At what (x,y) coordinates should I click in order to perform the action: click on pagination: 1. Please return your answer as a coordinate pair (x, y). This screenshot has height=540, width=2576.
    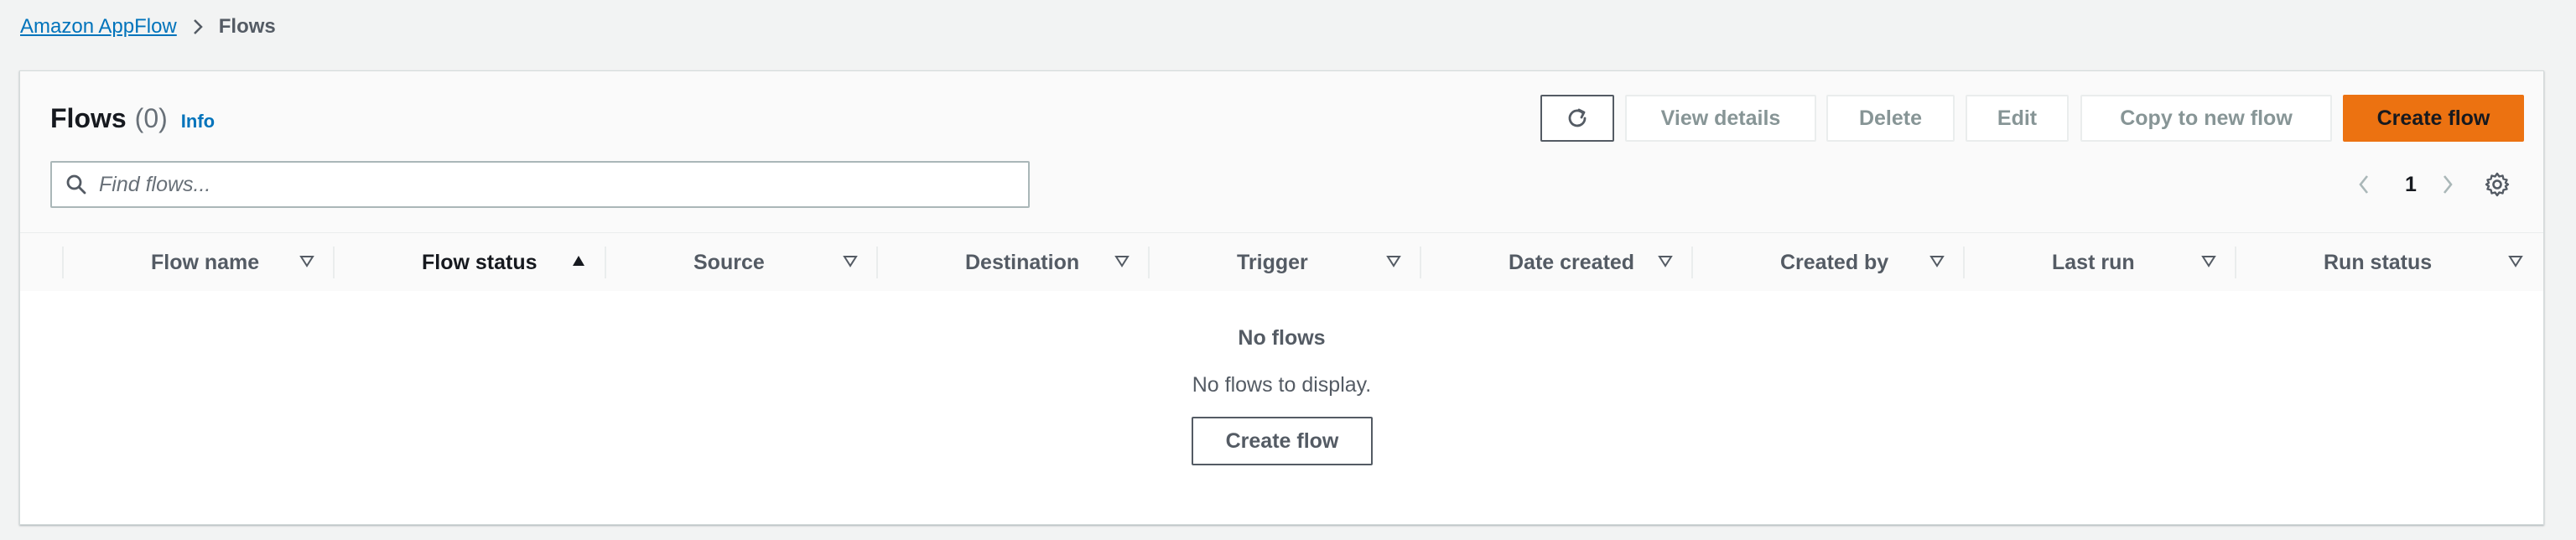
    Looking at the image, I should click on (2439, 184).